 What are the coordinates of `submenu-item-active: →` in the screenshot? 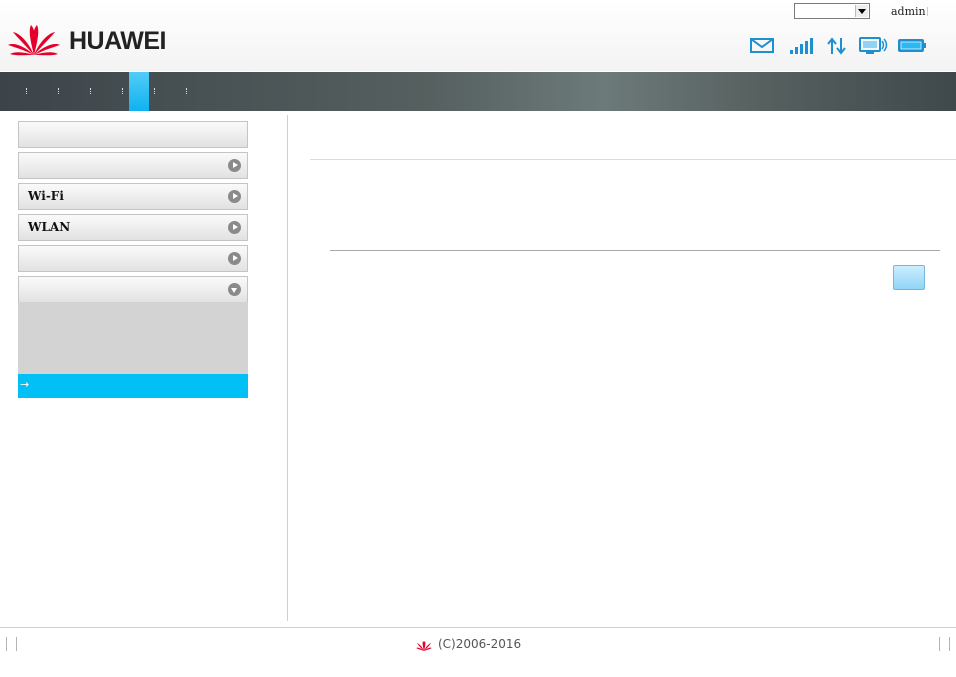 It's located at (133, 386).